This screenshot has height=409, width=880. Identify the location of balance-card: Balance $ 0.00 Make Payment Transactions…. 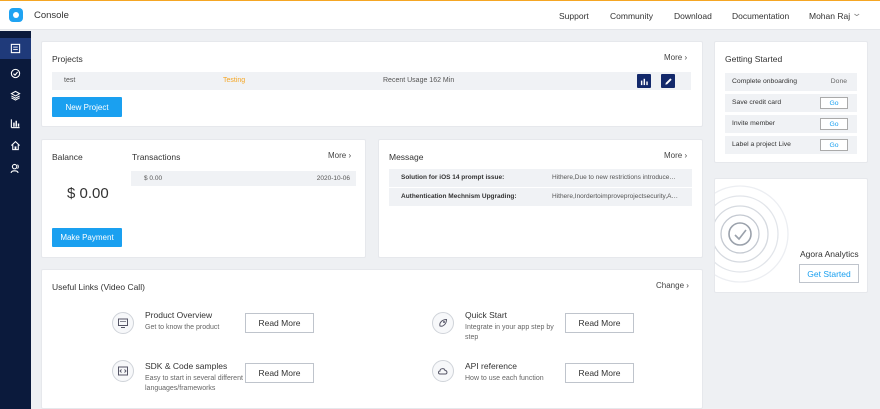
(203, 198).